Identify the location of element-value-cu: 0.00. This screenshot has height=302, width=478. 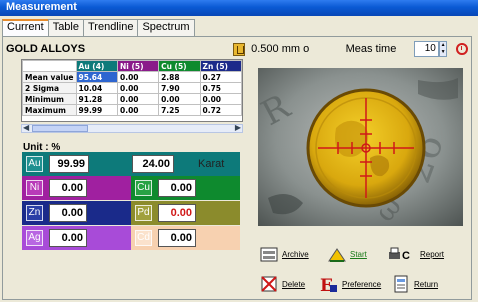
(177, 188).